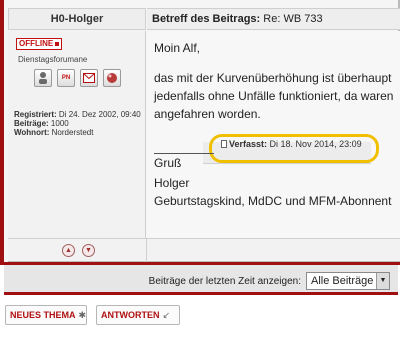 The height and width of the screenshot is (343, 400). I want to click on registered-value: Di 24. Dez 2002, 09:40, so click(99, 114).